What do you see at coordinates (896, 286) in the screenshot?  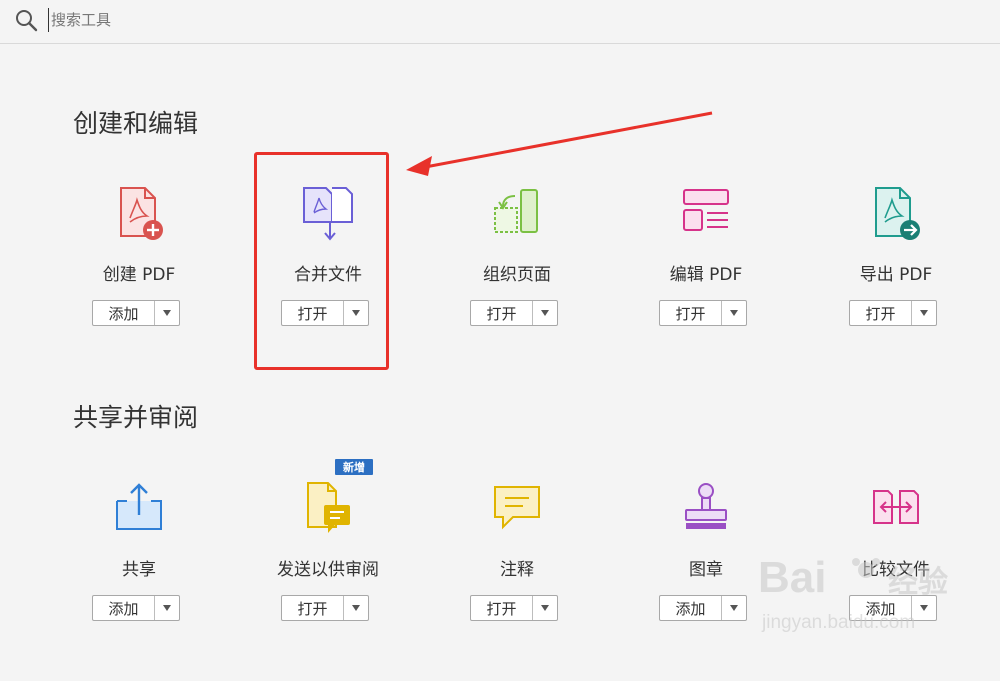 I see `tool-export-pdf: 导出 PDF 打开` at bounding box center [896, 286].